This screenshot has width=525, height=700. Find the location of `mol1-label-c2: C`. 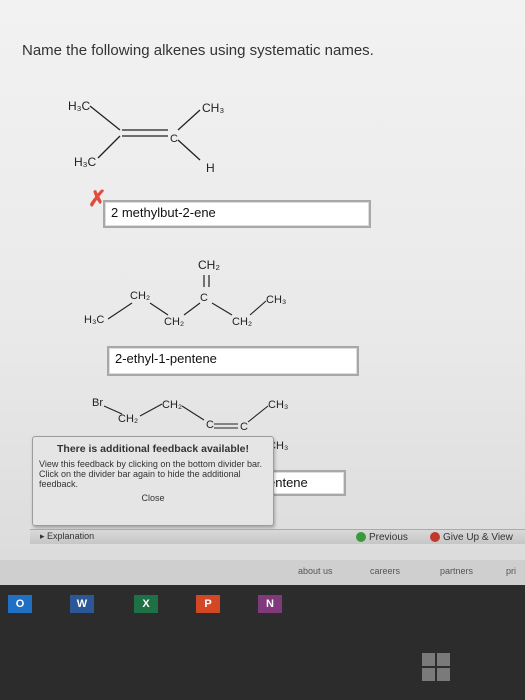

mol1-label-c2: C is located at coordinates (174, 139).